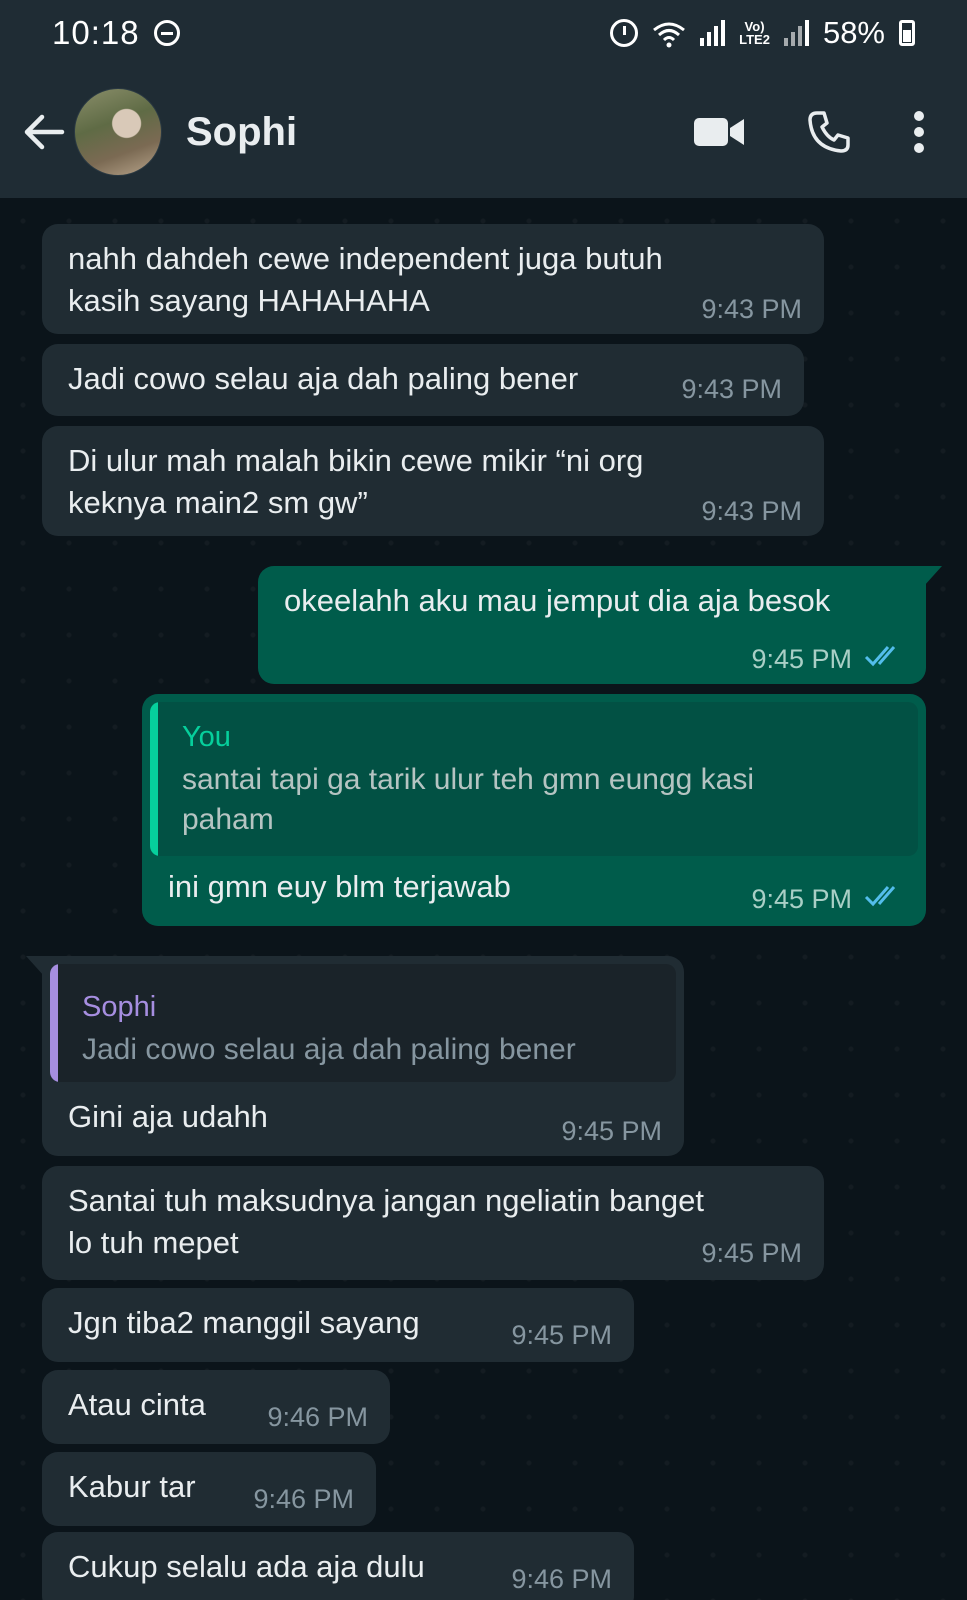 The width and height of the screenshot is (967, 1600). Describe the element at coordinates (216, 1407) in the screenshot. I see `message-bubble-incoming: Atau cinta 9:46 PM` at that location.